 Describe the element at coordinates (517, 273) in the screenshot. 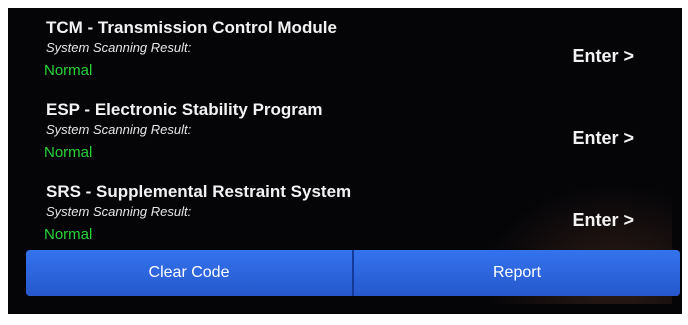

I see `report-button: Report` at that location.